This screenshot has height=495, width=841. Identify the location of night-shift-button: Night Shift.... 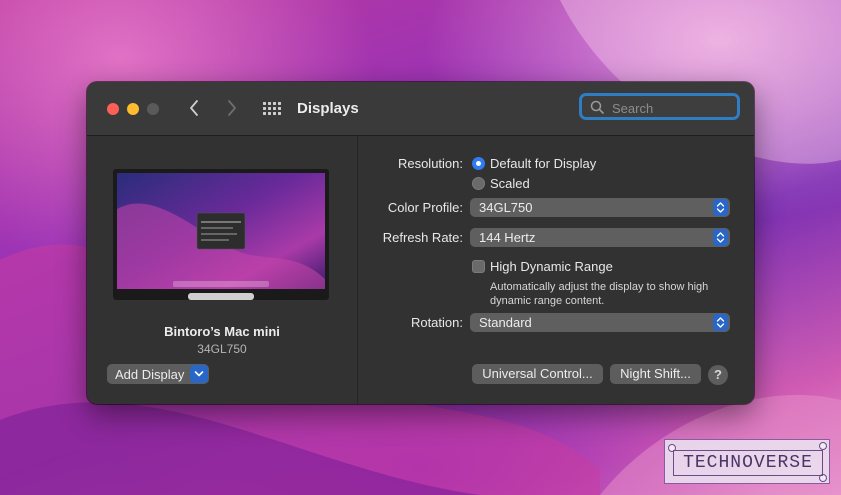
(655, 374).